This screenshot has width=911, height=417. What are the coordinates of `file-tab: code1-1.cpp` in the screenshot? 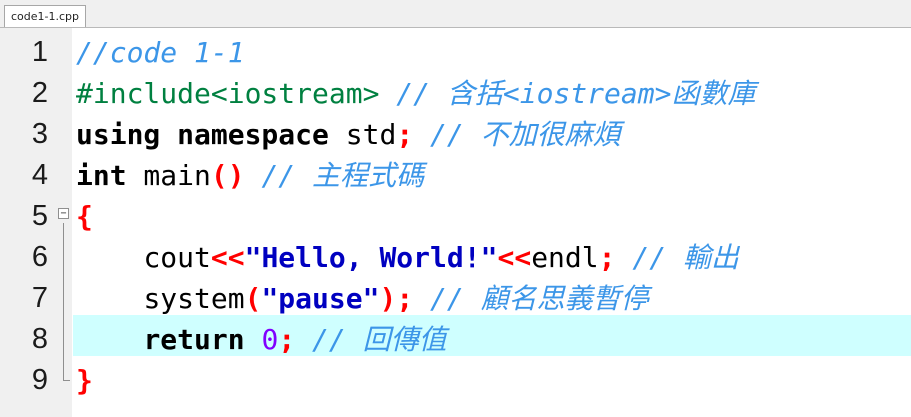 It's located at (45, 16).